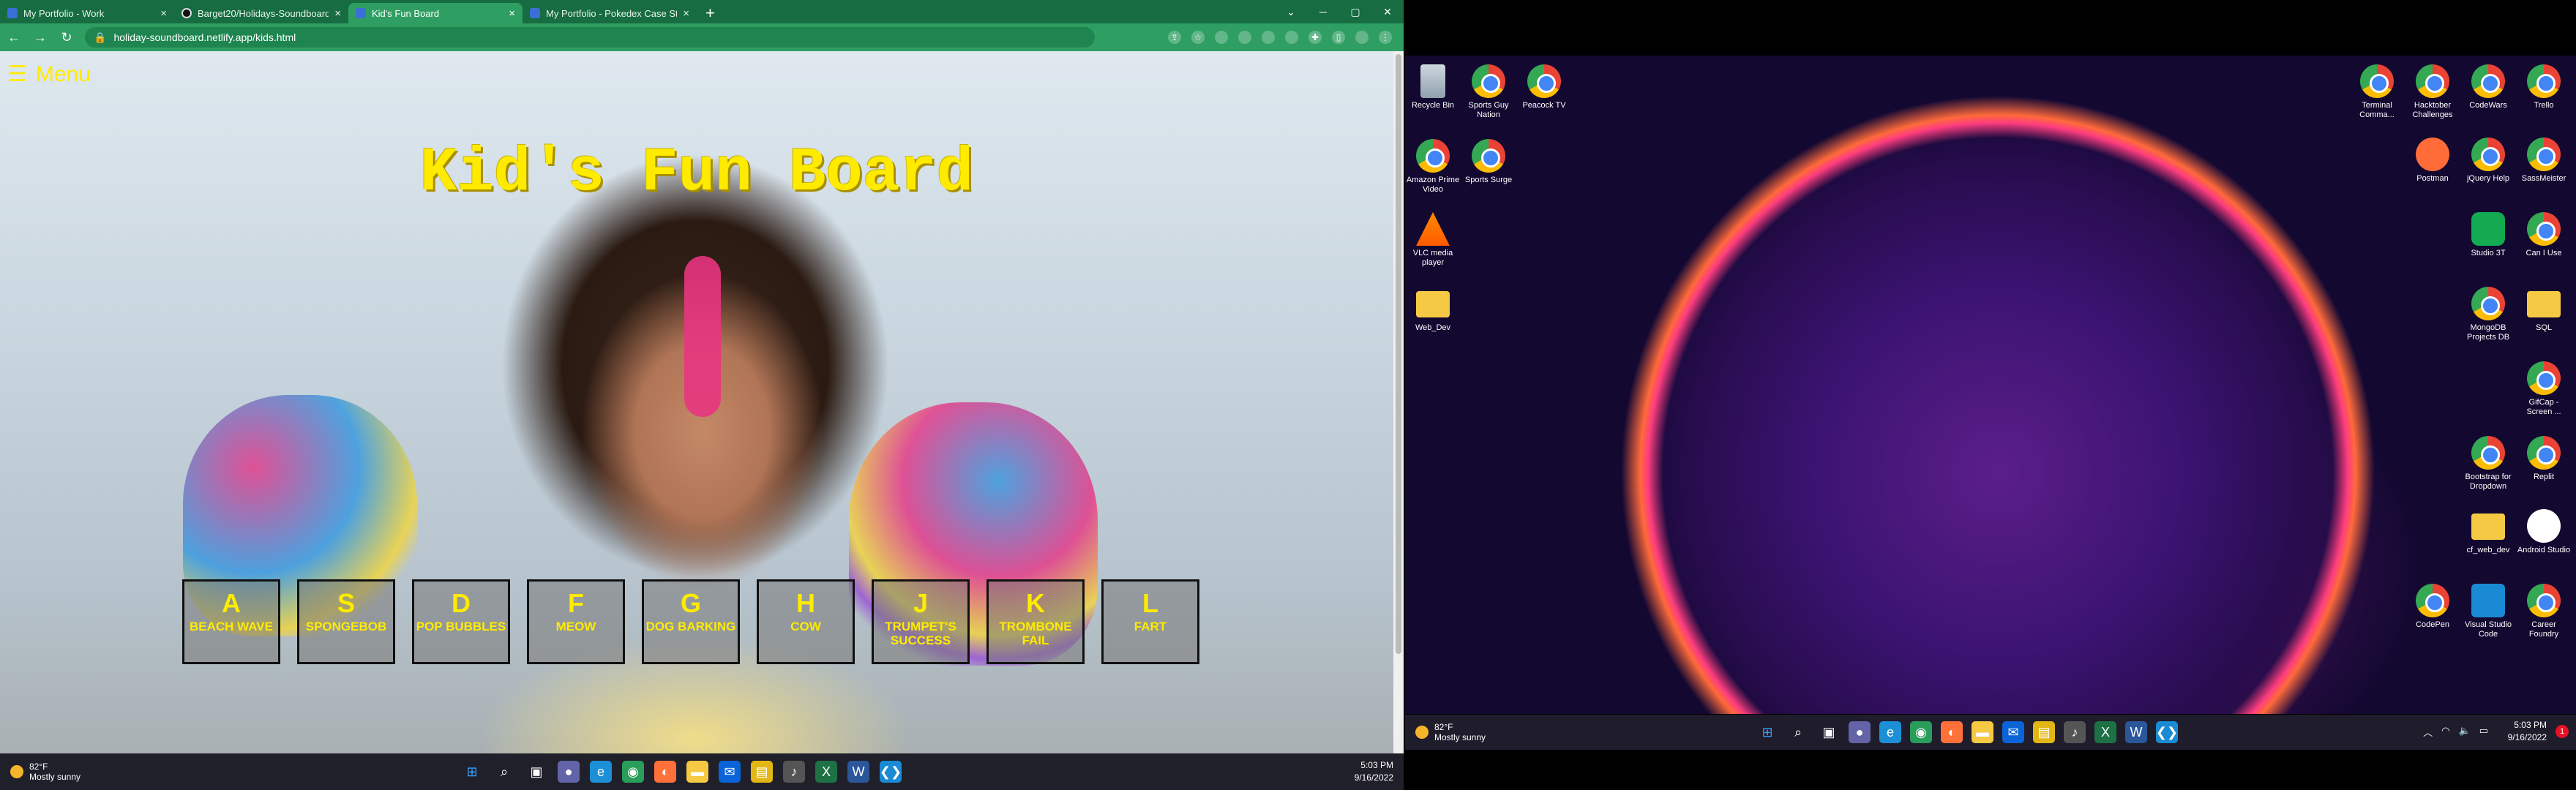 The height and width of the screenshot is (790, 2576). Describe the element at coordinates (691, 621) in the screenshot. I see `sound-key-g: G DOG BARKING` at that location.